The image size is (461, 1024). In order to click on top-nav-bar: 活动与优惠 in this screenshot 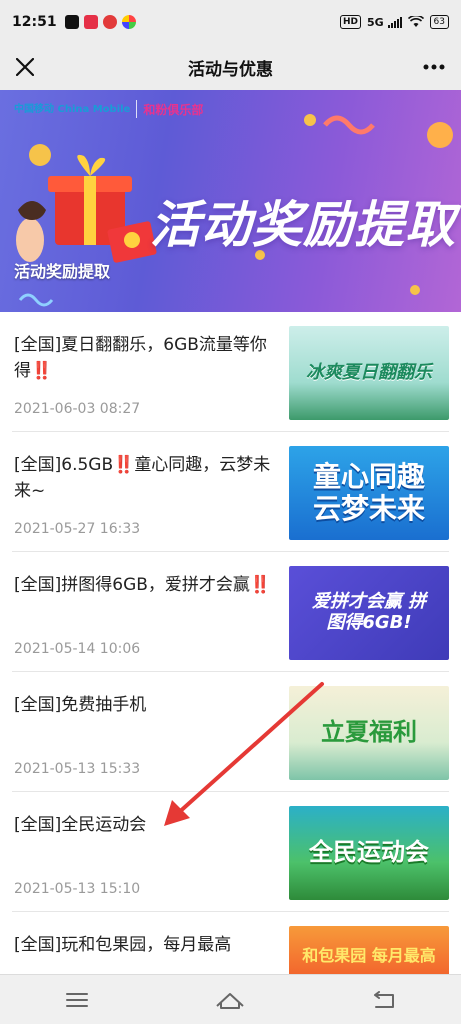, I will do `click(230, 67)`.